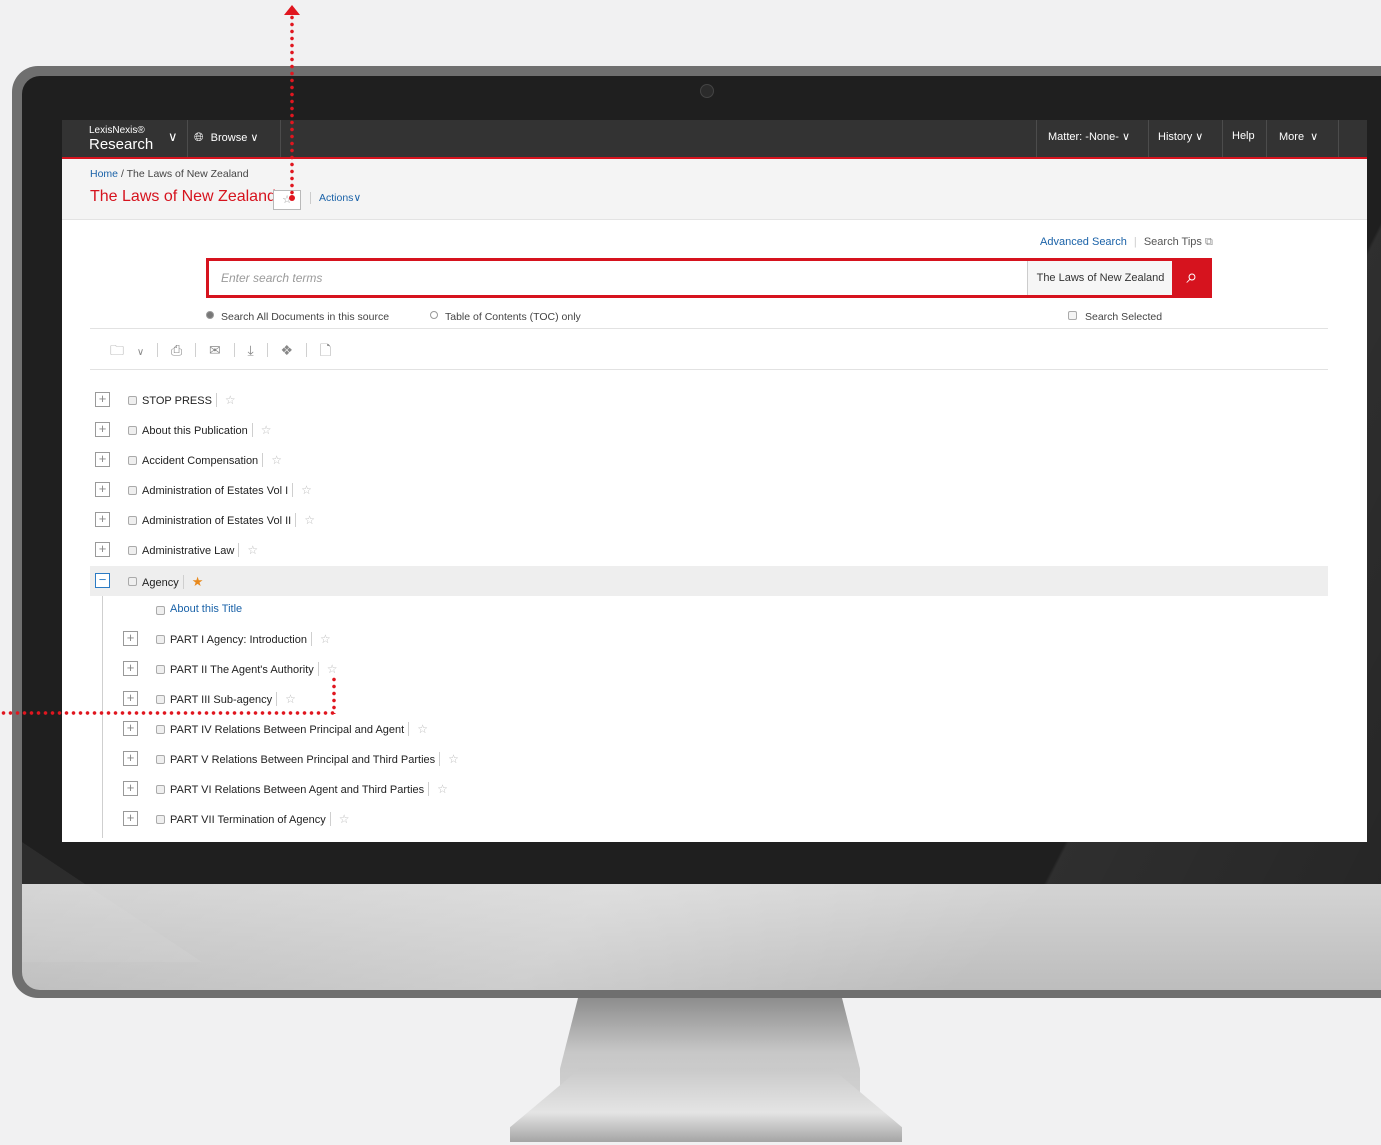  Describe the element at coordinates (709, 819) in the screenshot. I see `tree-child-item: + PART VII Termination of Agency ☆` at that location.